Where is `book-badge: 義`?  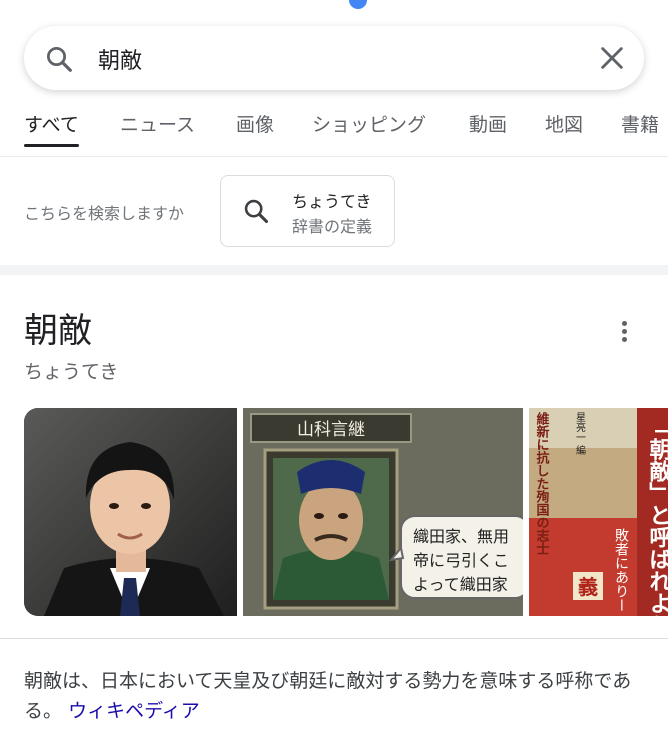 book-badge: 義 is located at coordinates (588, 587).